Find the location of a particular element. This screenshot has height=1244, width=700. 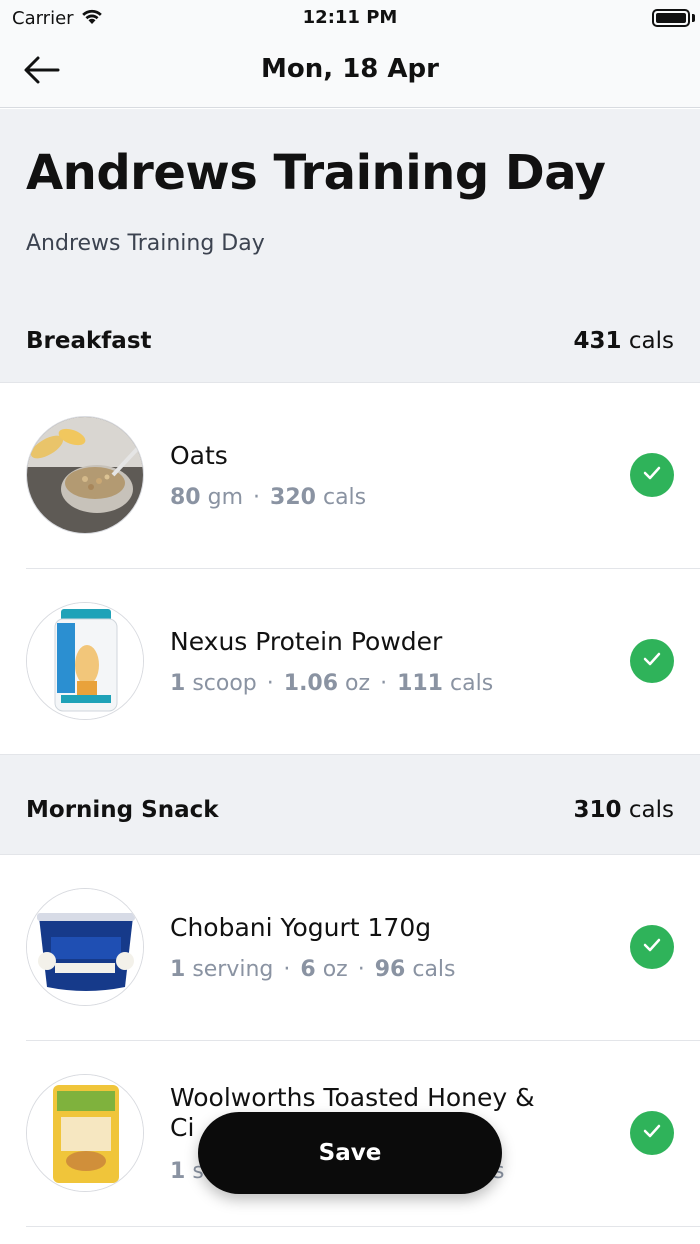

oats-image is located at coordinates (85, 475).